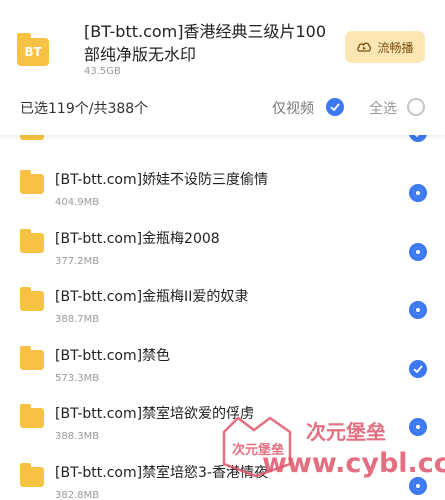  What do you see at coordinates (162, 180) in the screenshot?
I see `file-name: [BT-btt.com]娇娃不设防三度偷情` at bounding box center [162, 180].